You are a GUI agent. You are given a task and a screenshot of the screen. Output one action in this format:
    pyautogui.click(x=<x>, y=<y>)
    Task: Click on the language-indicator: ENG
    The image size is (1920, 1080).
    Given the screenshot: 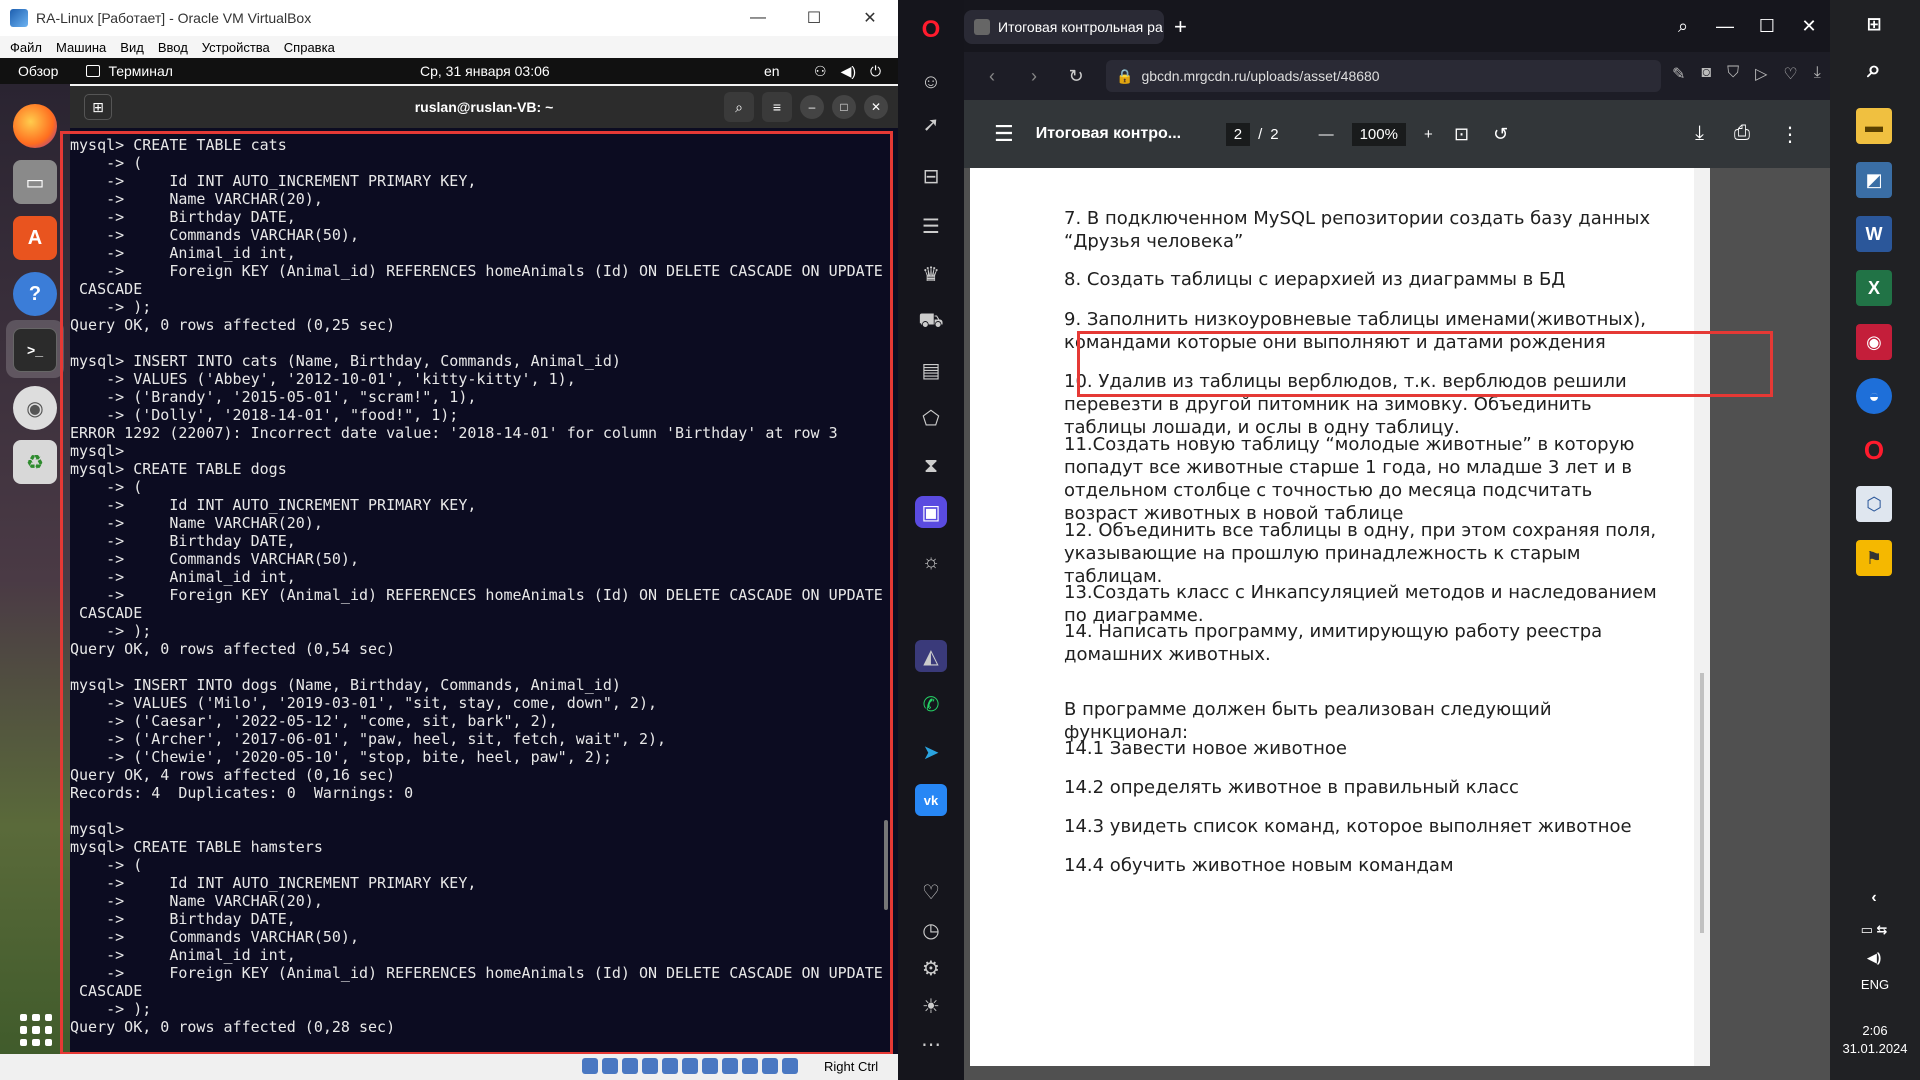 What is the action you would take?
    pyautogui.click(x=1875, y=984)
    